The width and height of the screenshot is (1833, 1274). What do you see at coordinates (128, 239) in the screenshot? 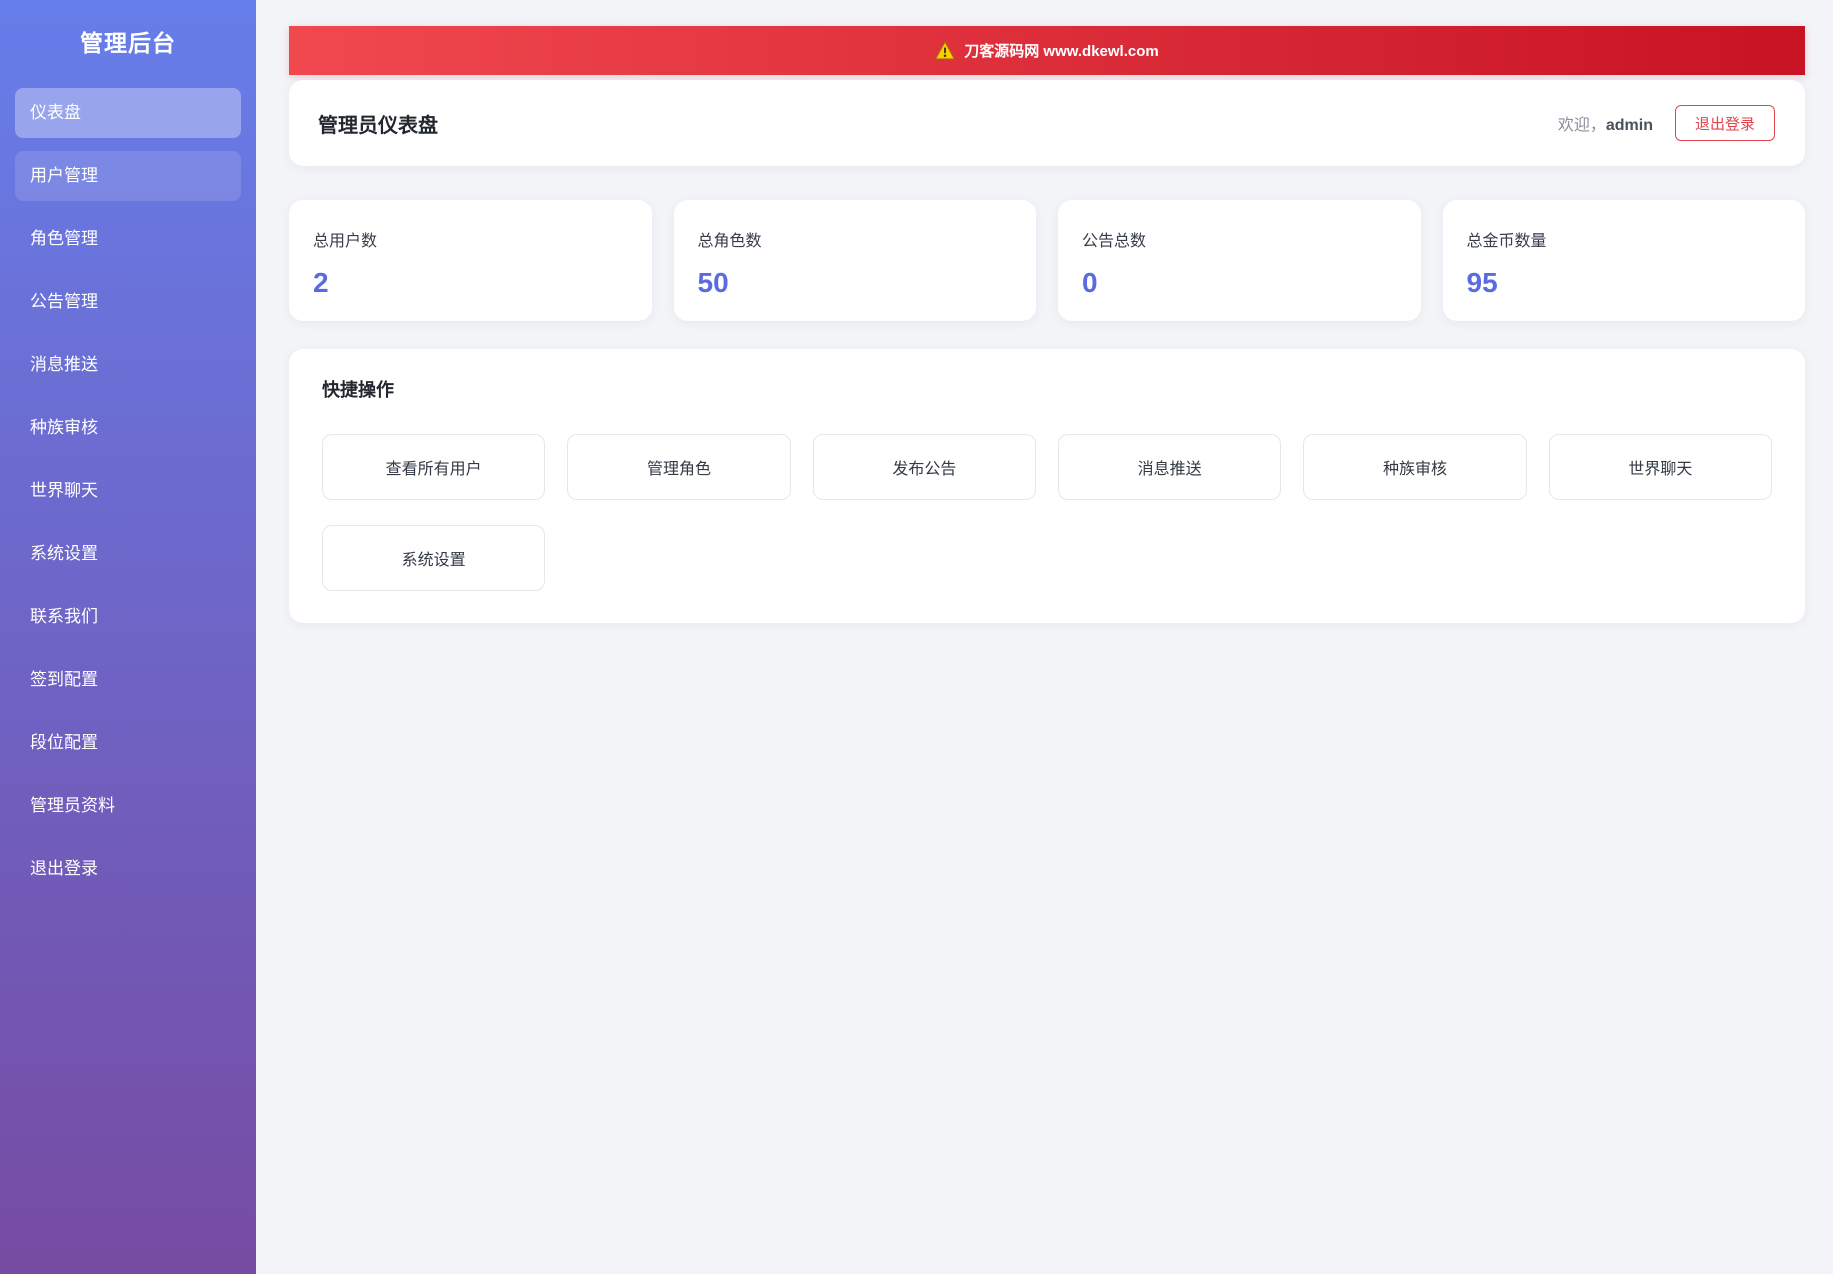
I see `sidebar-item-roles: 角色管理` at bounding box center [128, 239].